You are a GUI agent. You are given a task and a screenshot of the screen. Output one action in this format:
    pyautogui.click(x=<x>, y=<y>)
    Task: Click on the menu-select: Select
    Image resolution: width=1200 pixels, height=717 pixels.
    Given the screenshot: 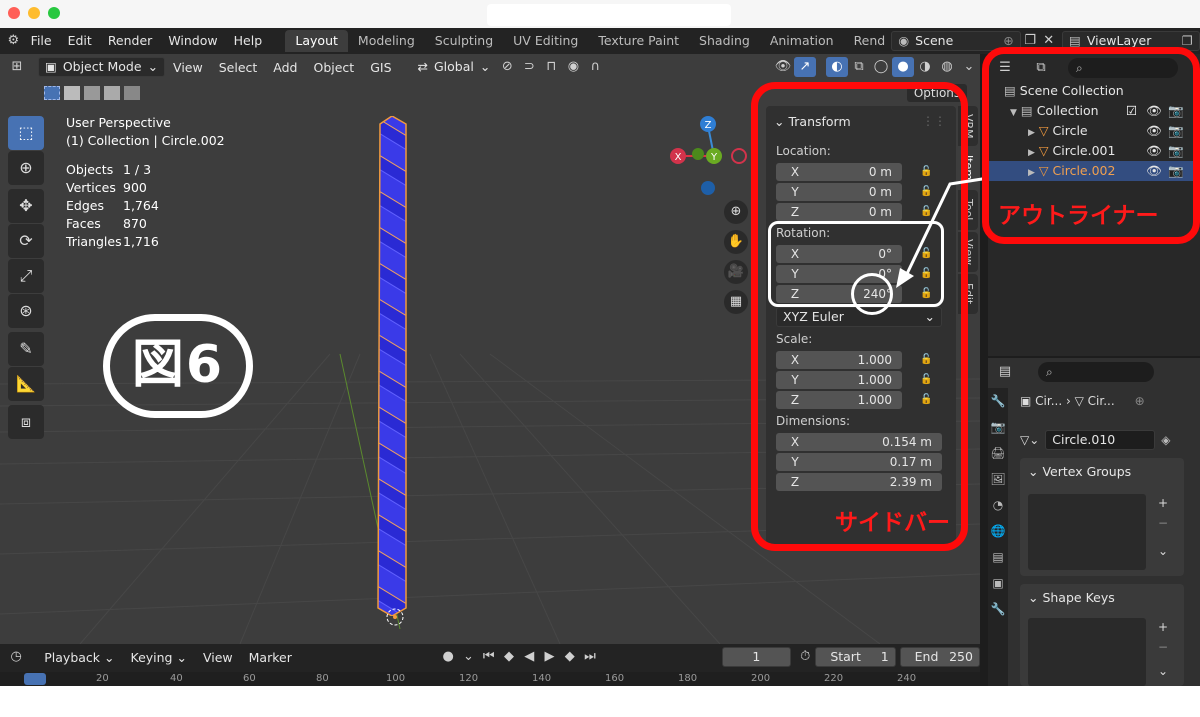 What is the action you would take?
    pyautogui.click(x=238, y=67)
    